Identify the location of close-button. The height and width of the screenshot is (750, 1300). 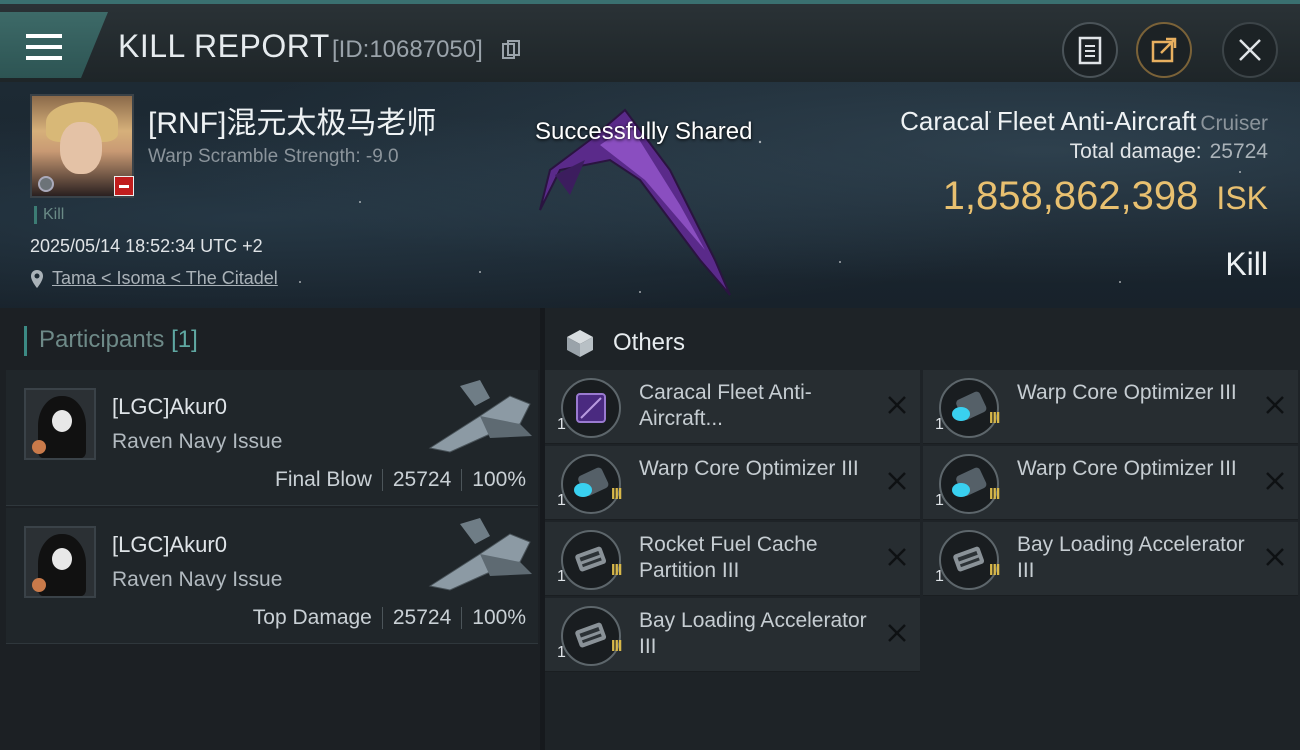
(1250, 50).